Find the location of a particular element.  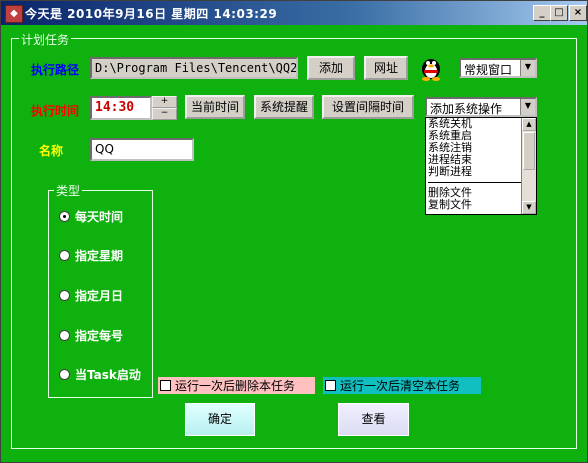

minimize-button: _ is located at coordinates (542, 13).